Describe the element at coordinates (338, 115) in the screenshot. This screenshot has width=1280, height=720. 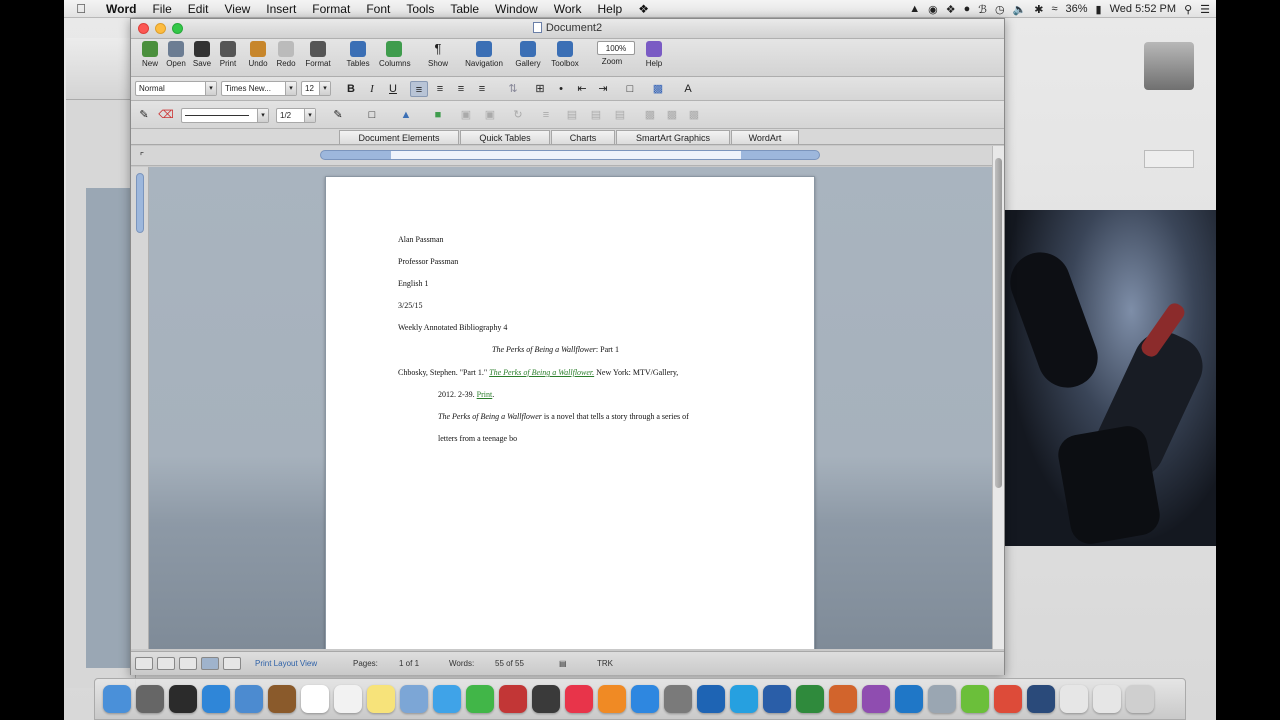
I see `line-color-button: ✎` at that location.